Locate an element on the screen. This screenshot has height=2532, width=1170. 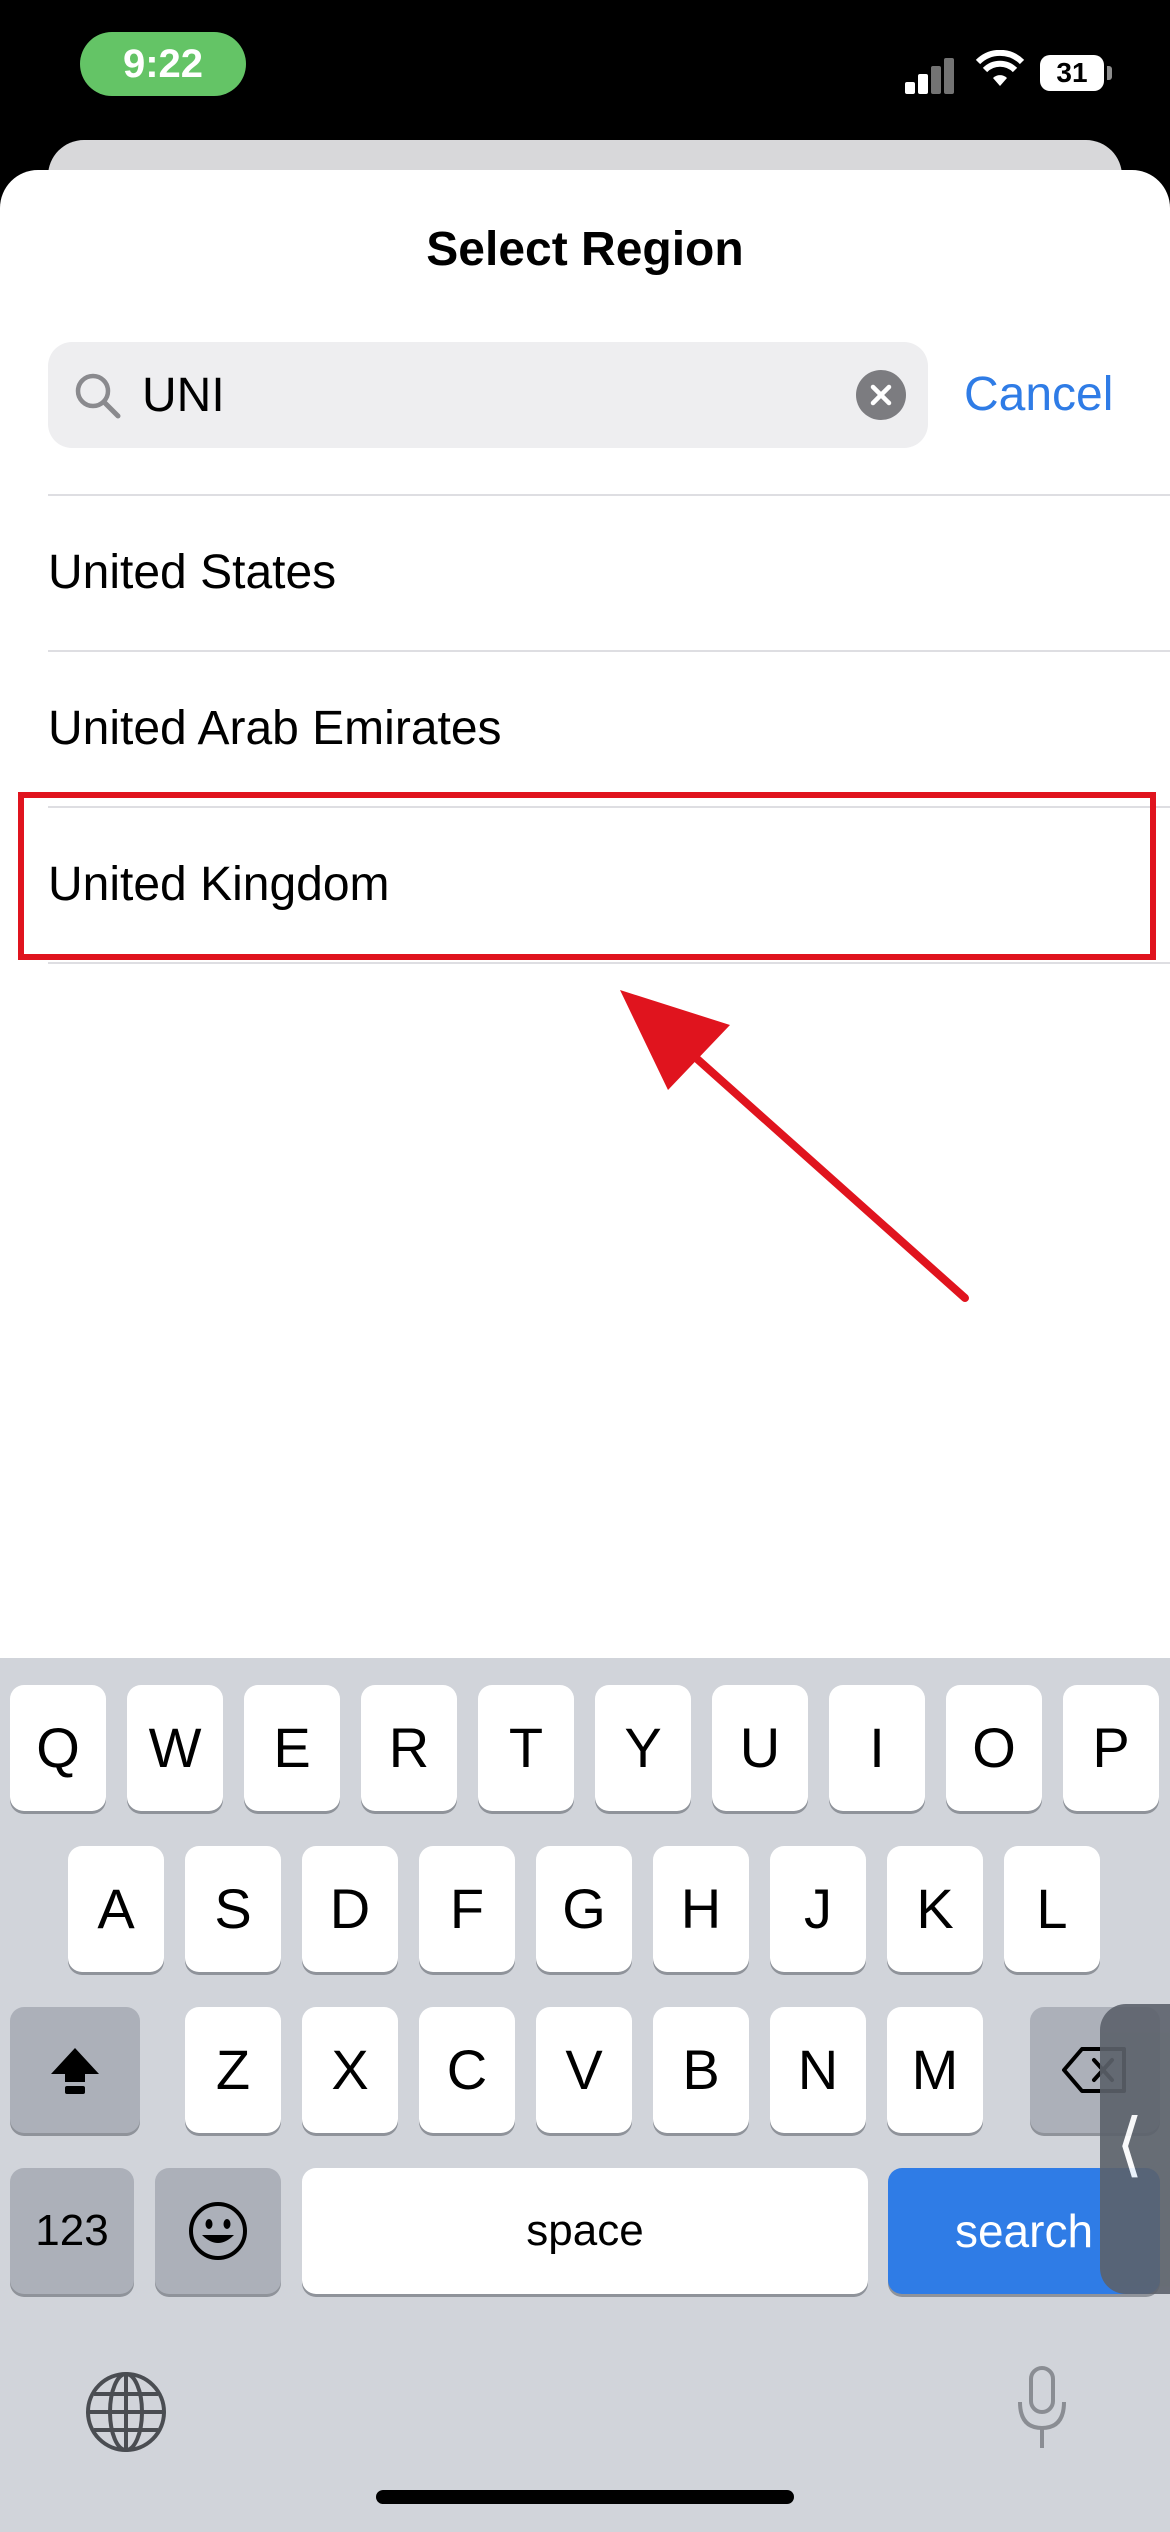
clear-search-button is located at coordinates (881, 395).